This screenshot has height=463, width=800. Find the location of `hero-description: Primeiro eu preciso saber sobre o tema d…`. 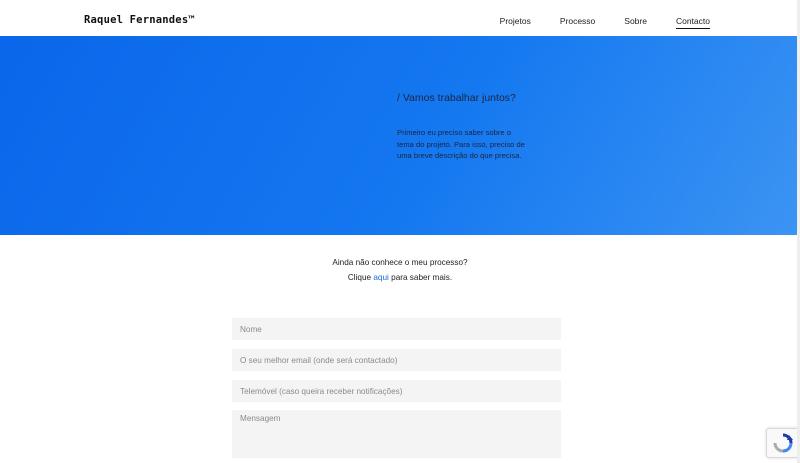

hero-description: Primeiro eu preciso saber sobre o tema d… is located at coordinates (461, 144).